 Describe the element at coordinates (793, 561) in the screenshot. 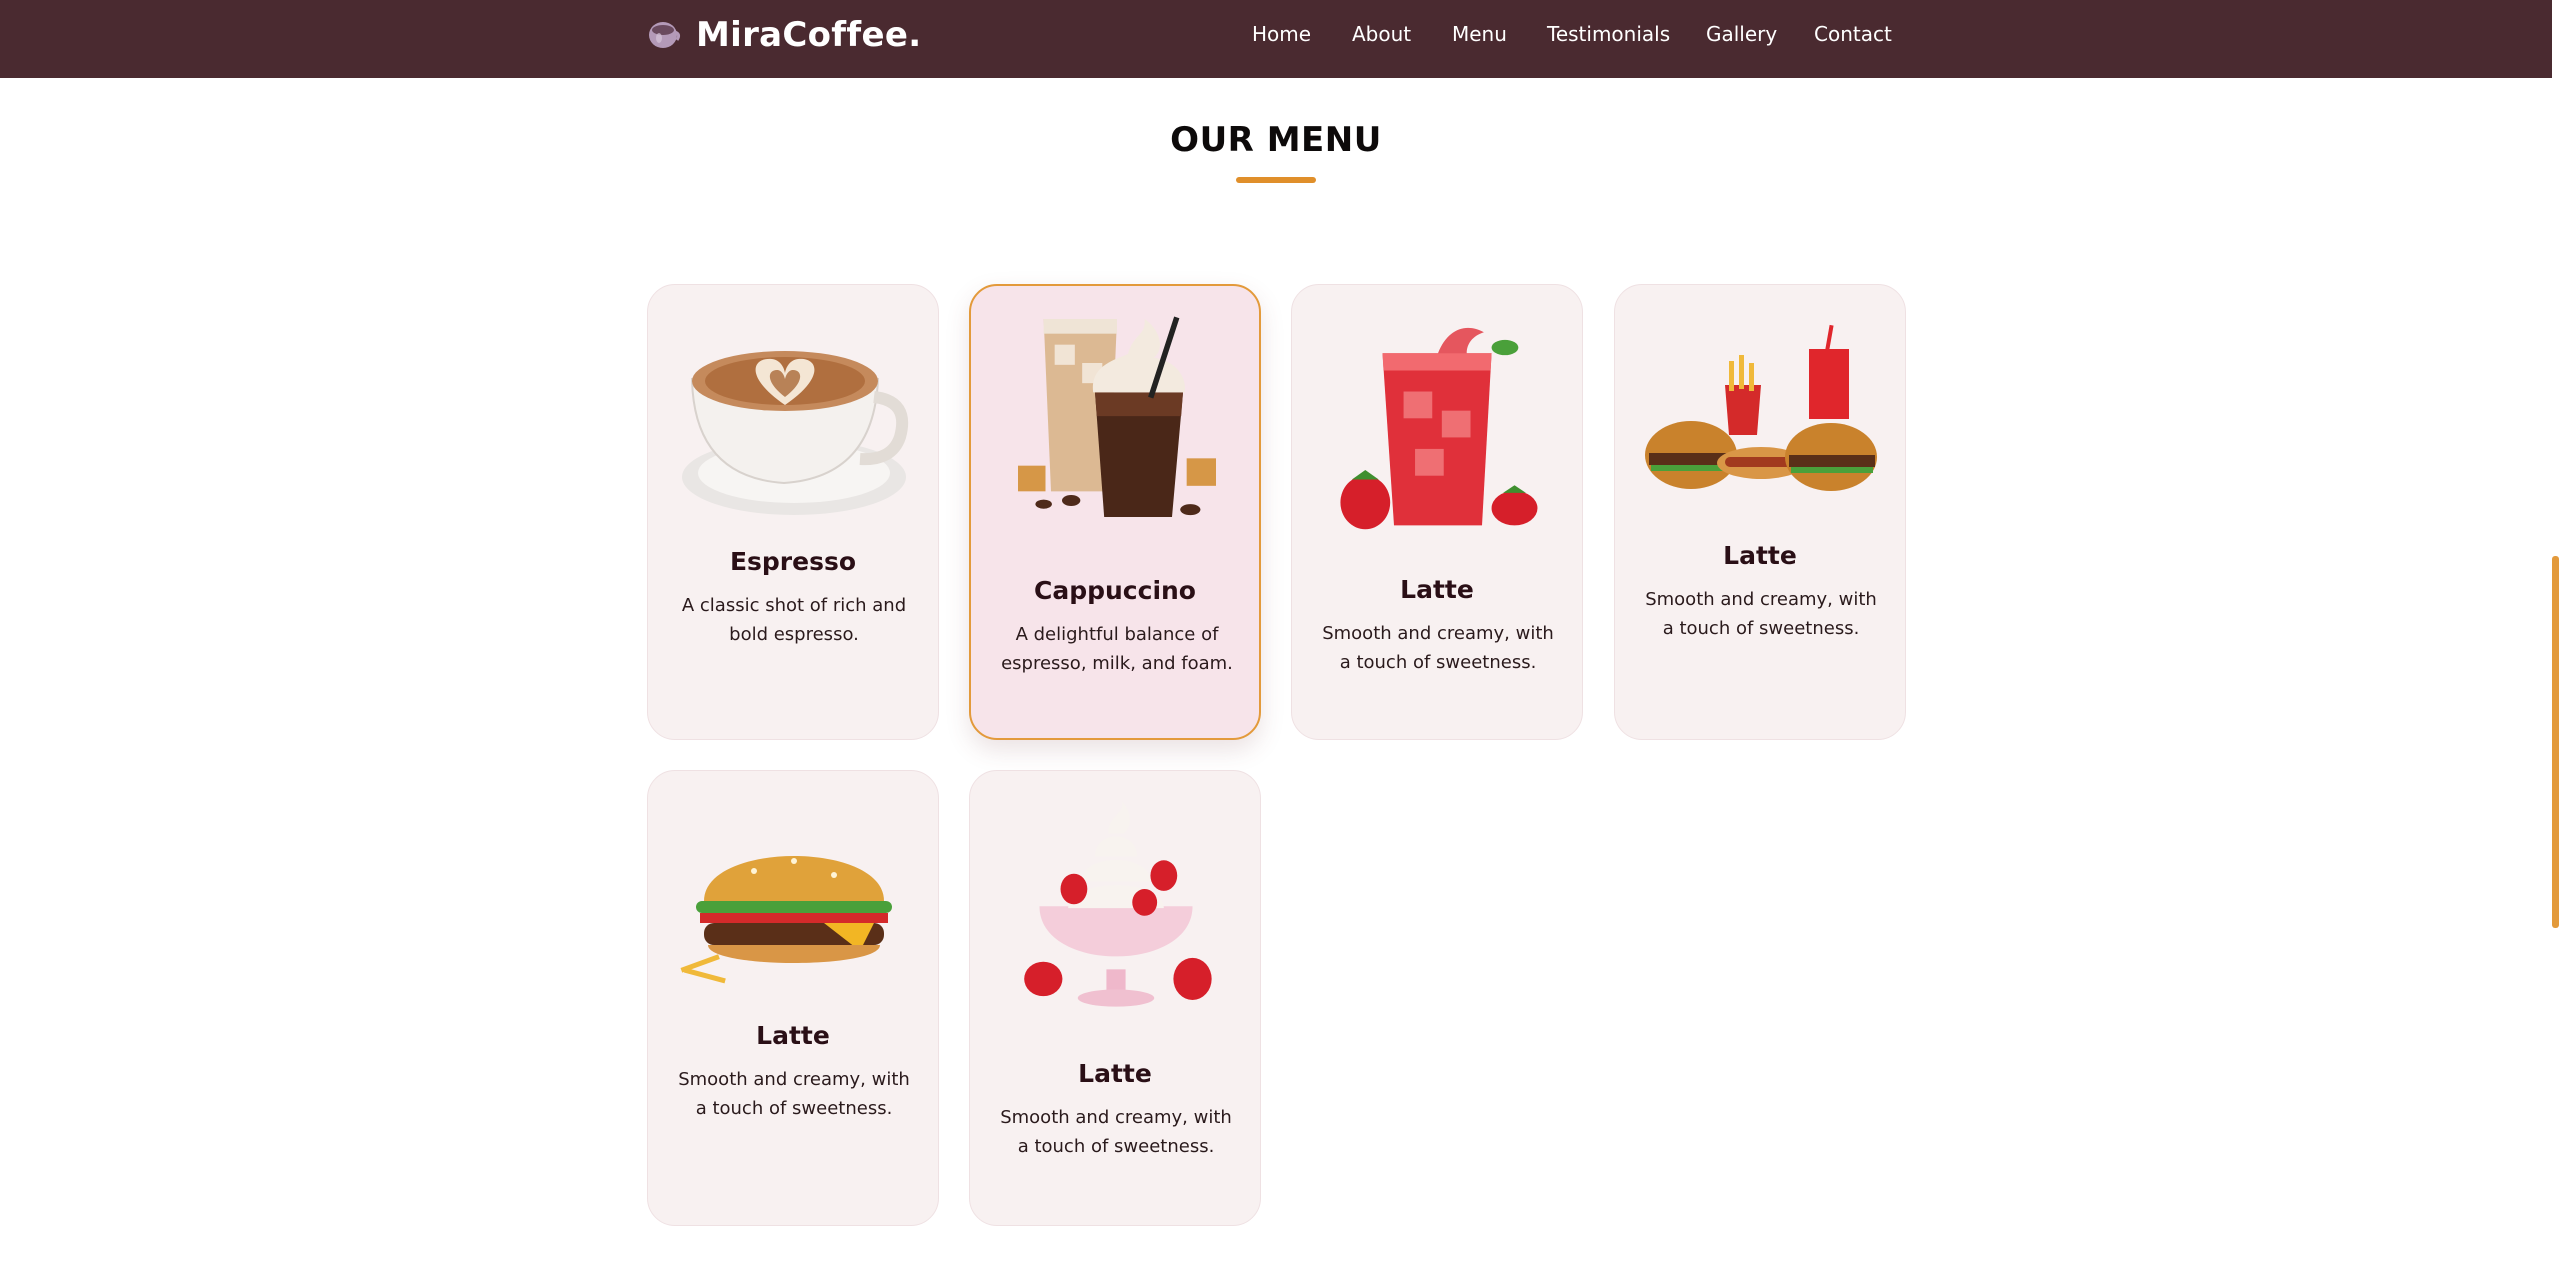

I see `card-title: Espresso` at that location.